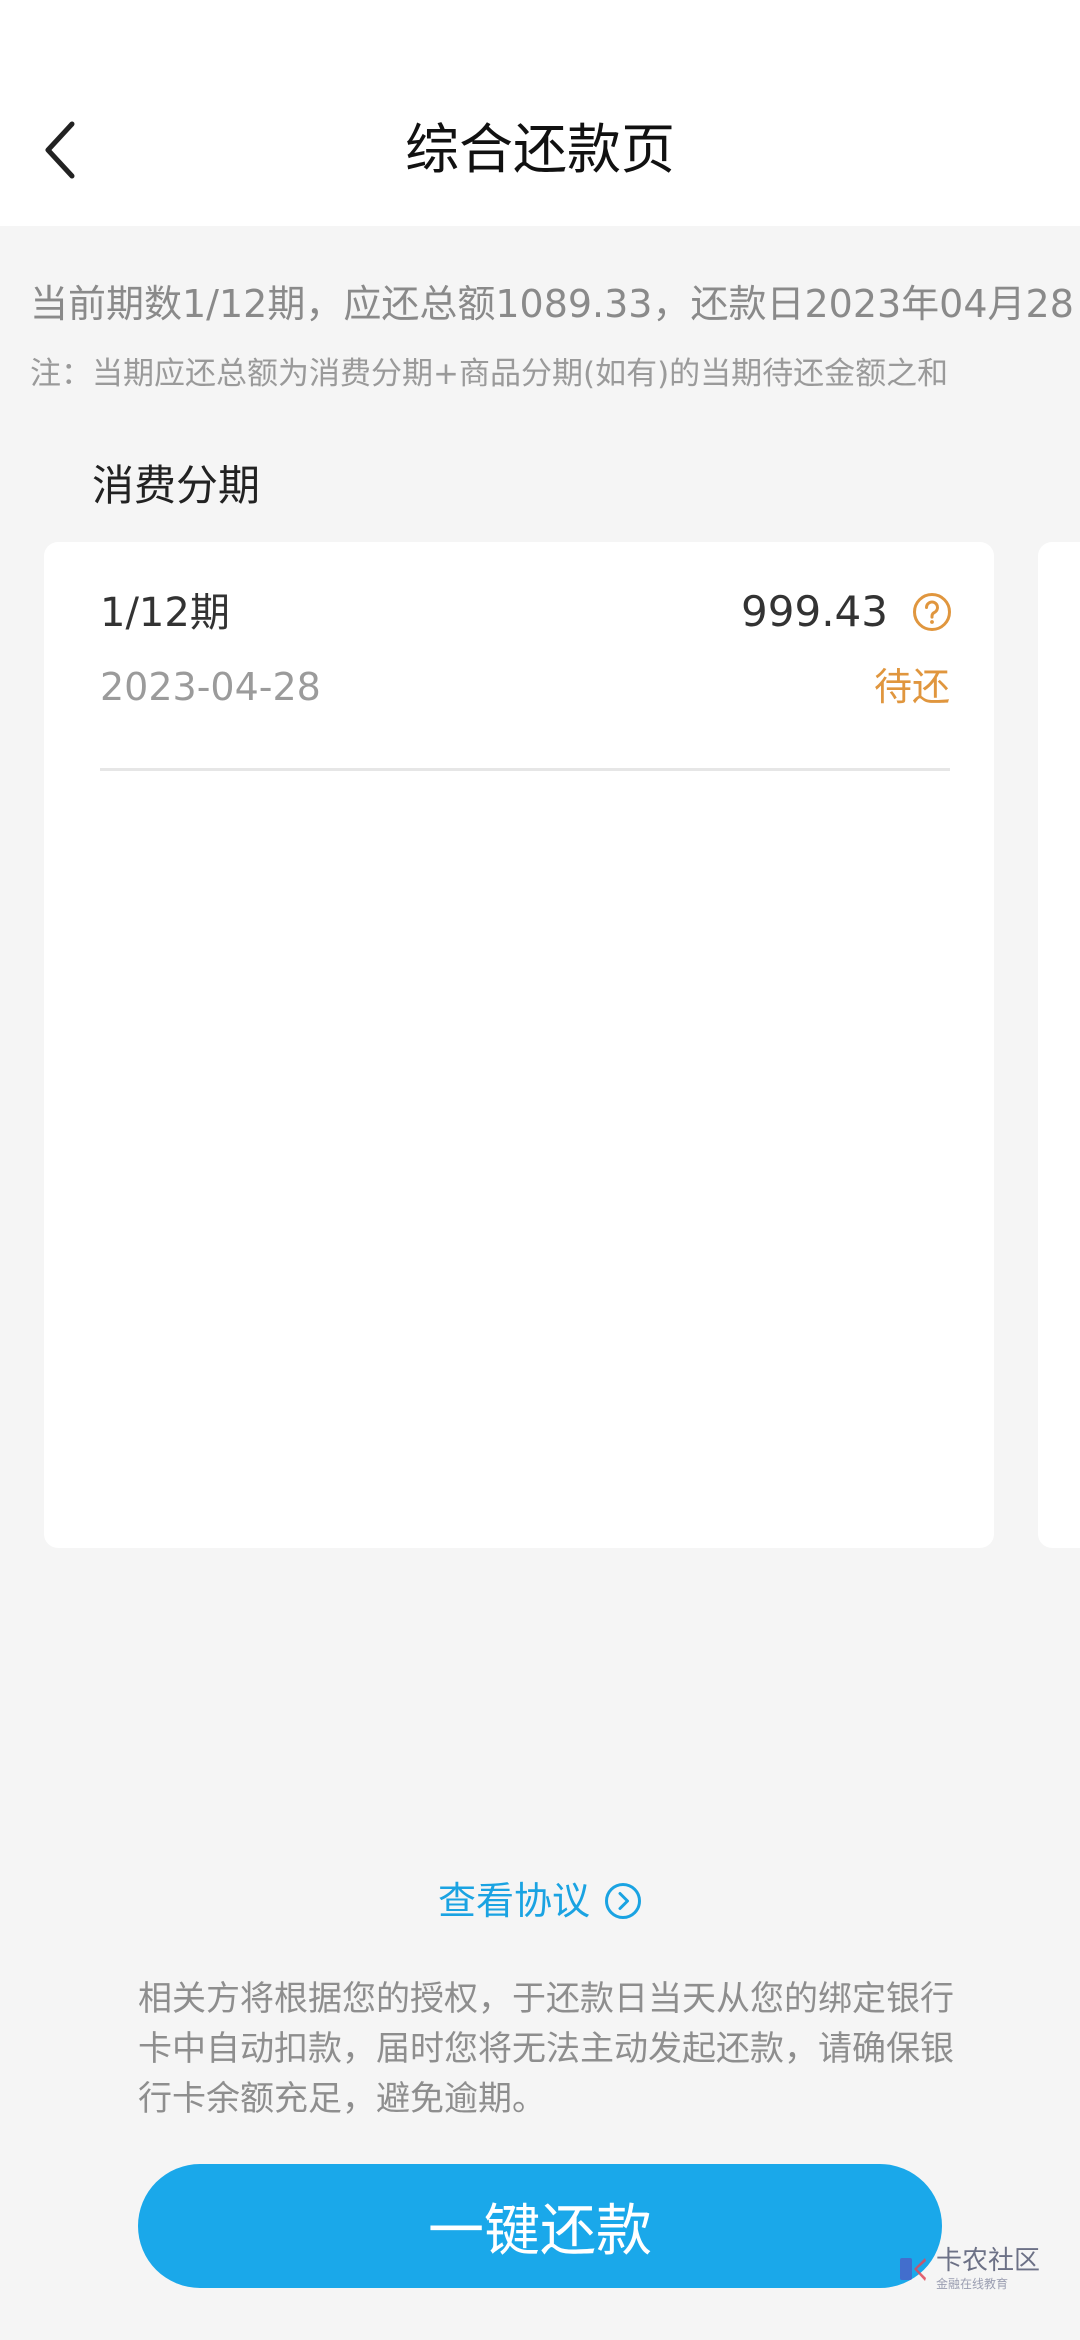 The width and height of the screenshot is (1080, 2340). I want to click on installment-period: 1/12期, so click(165, 613).